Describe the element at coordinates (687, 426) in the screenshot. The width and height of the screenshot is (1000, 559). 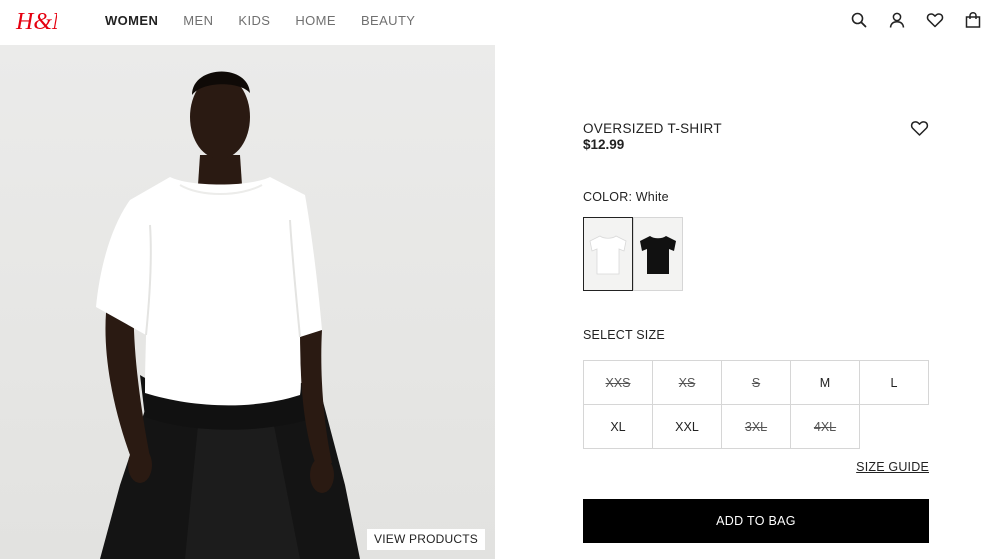
I see `size-option-xxl: XXL` at that location.